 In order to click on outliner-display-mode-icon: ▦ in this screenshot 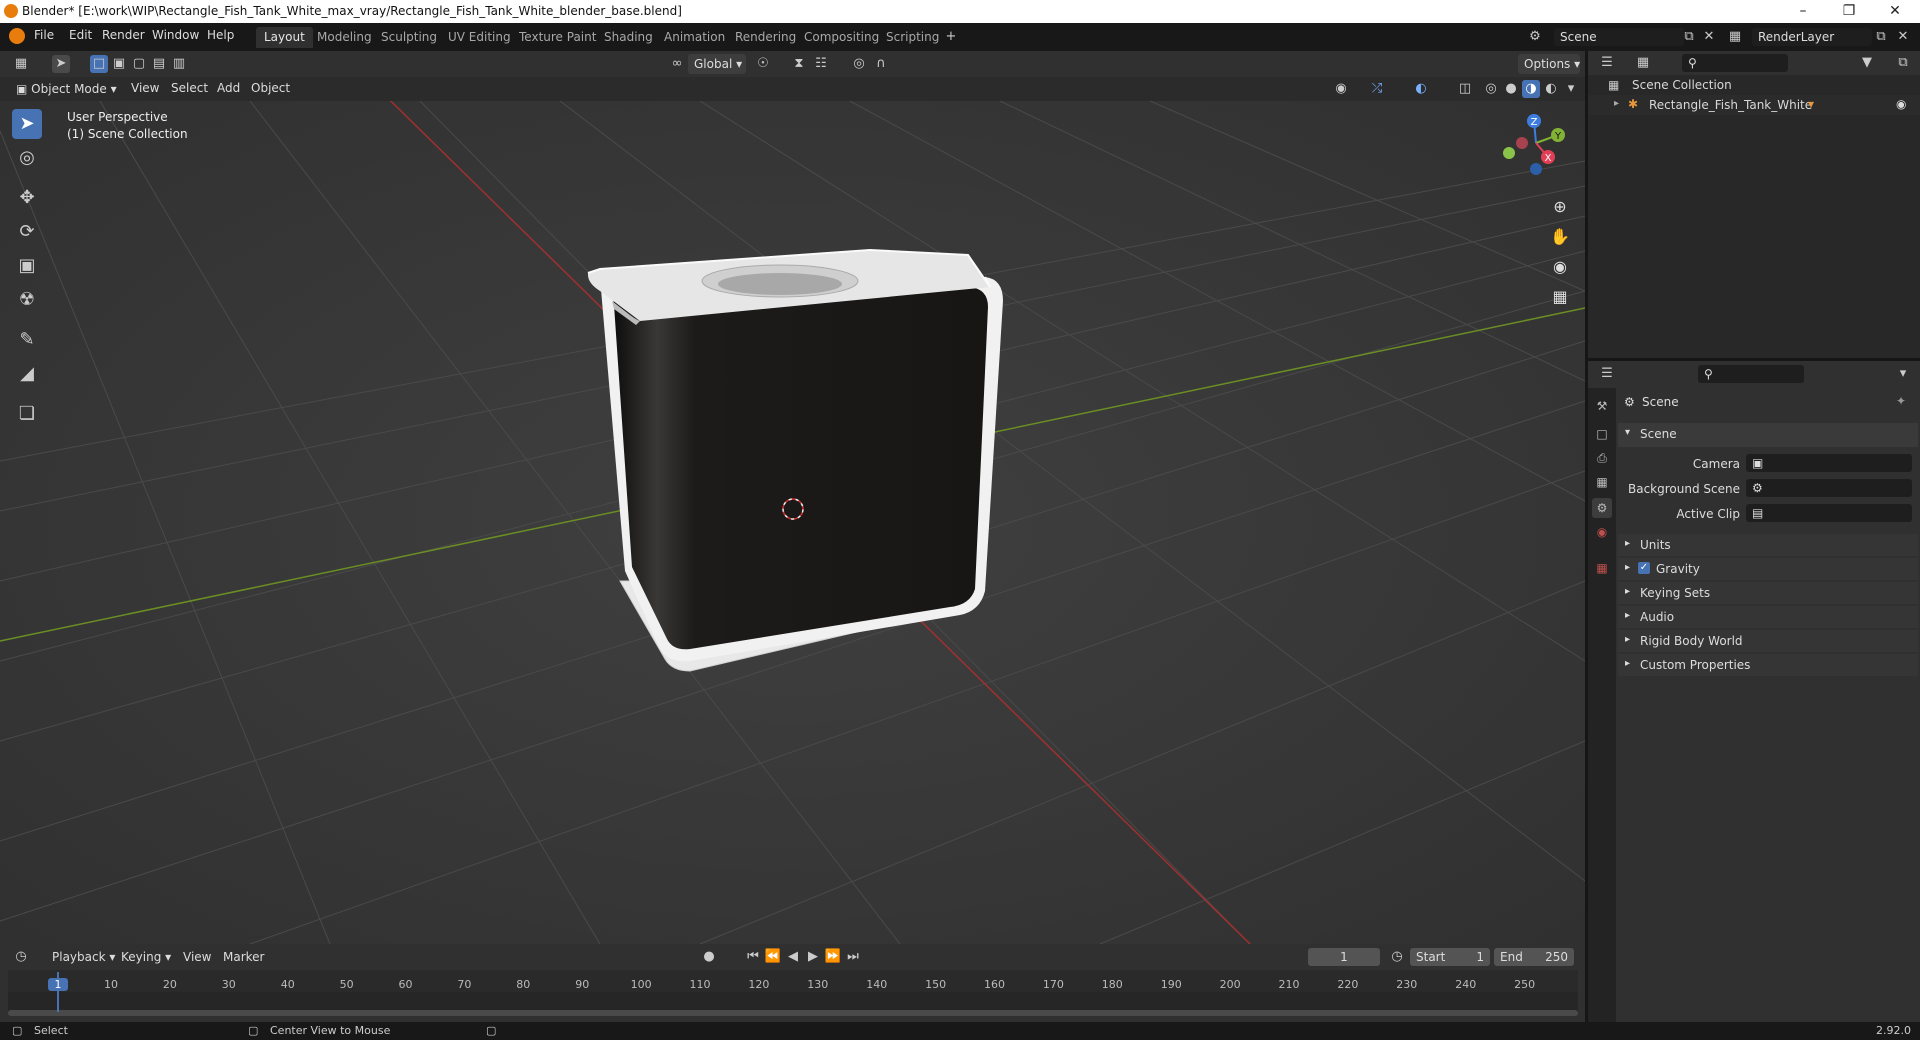, I will do `click(1643, 63)`.